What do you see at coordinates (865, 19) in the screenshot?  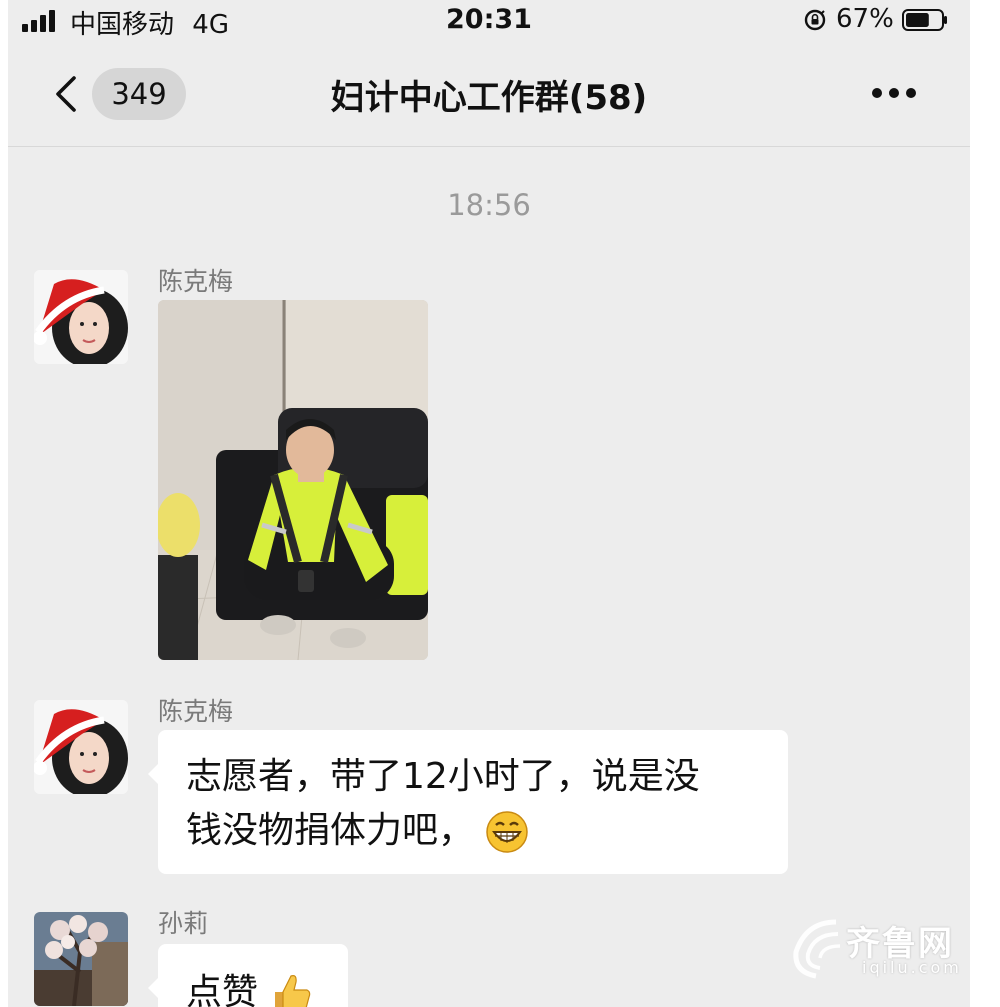 I see `battery-percent: 67%` at bounding box center [865, 19].